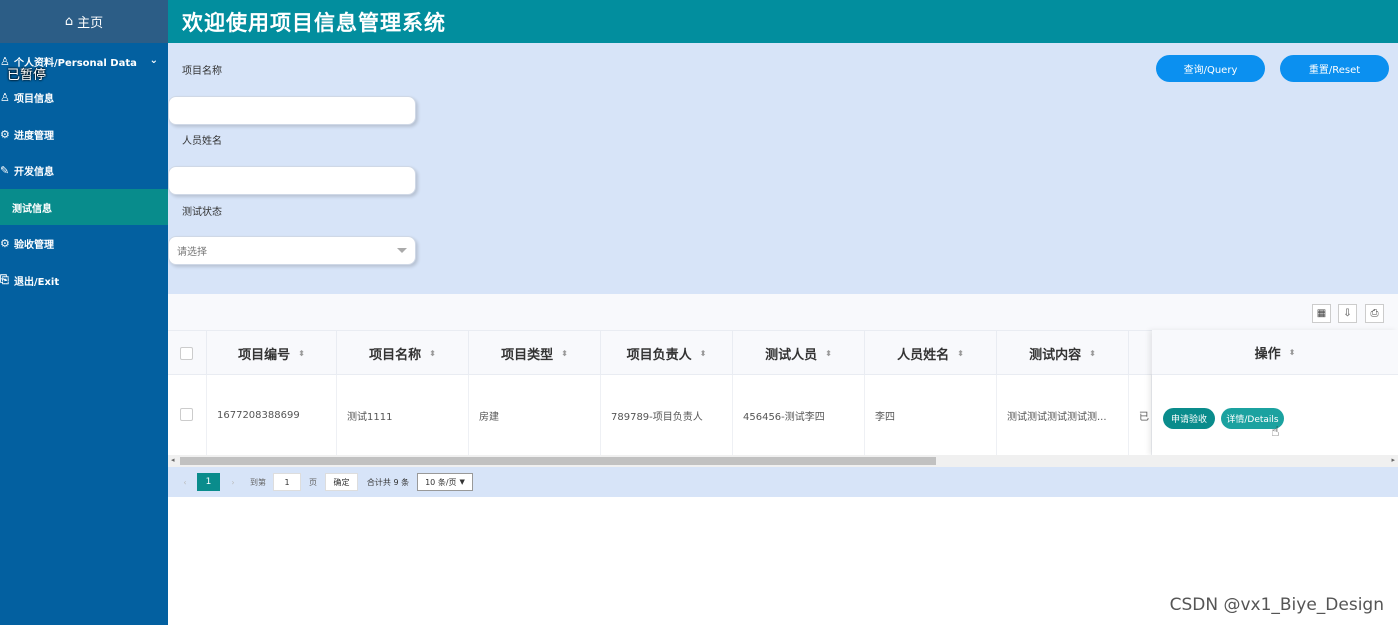 The height and width of the screenshot is (625, 1398). I want to click on column-header: 人员姓名 ⬍, so click(931, 353).